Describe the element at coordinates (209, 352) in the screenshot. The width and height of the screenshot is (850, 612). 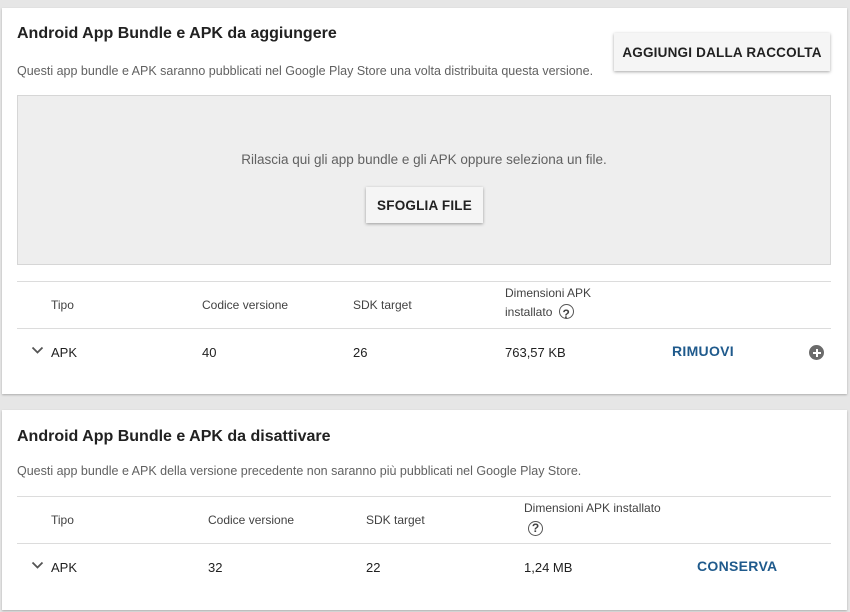
I see `row-version-code: 40` at that location.